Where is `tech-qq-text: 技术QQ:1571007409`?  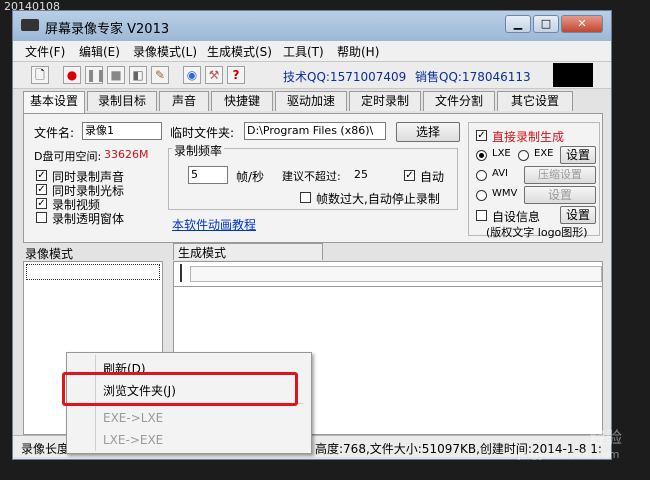
tech-qq-text: 技术QQ:1571007409 is located at coordinates (345, 77).